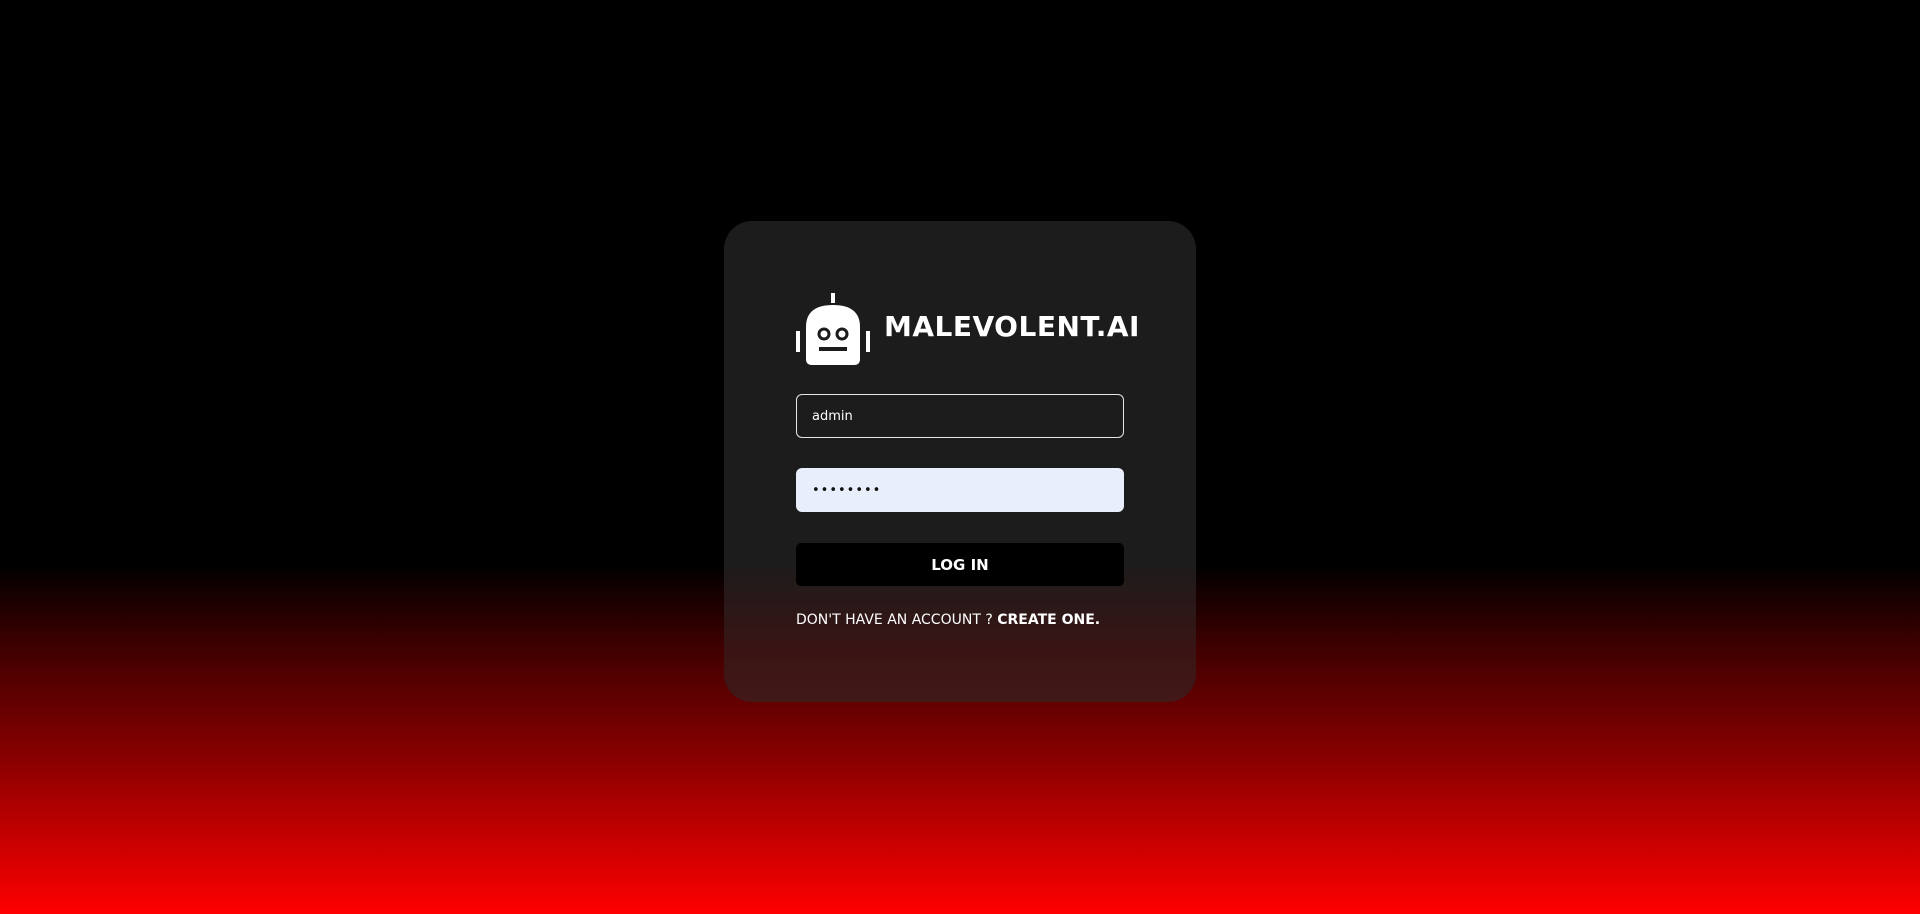 The width and height of the screenshot is (1920, 914). Describe the element at coordinates (897, 620) in the screenshot. I see `signup-prompt-text: DON'T HAVE AN ACCOUNT ?` at that location.